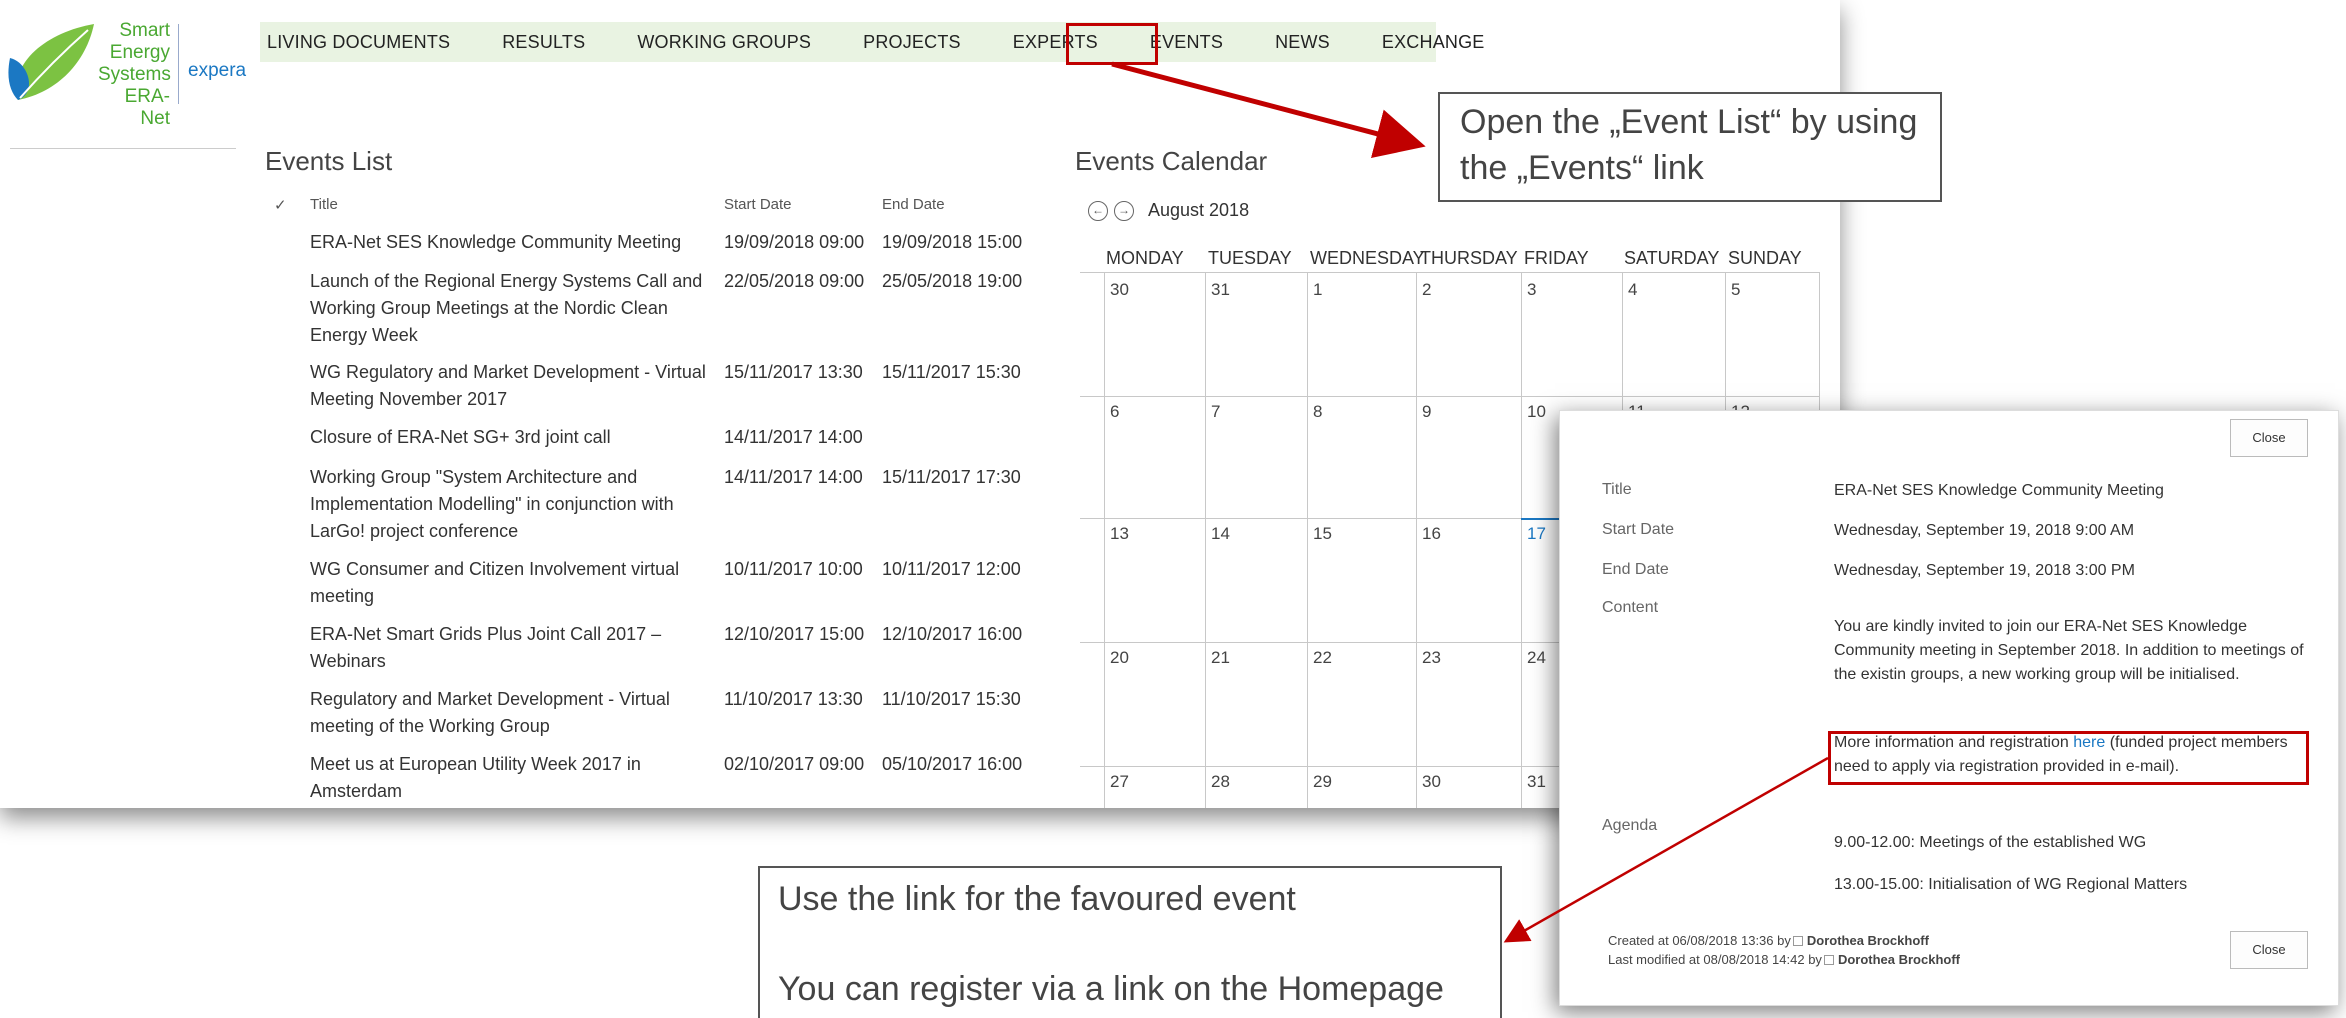 This screenshot has width=2346, height=1018. Describe the element at coordinates (951, 699) in the screenshot. I see `event-end-date: 11/10/2017 15:30` at that location.